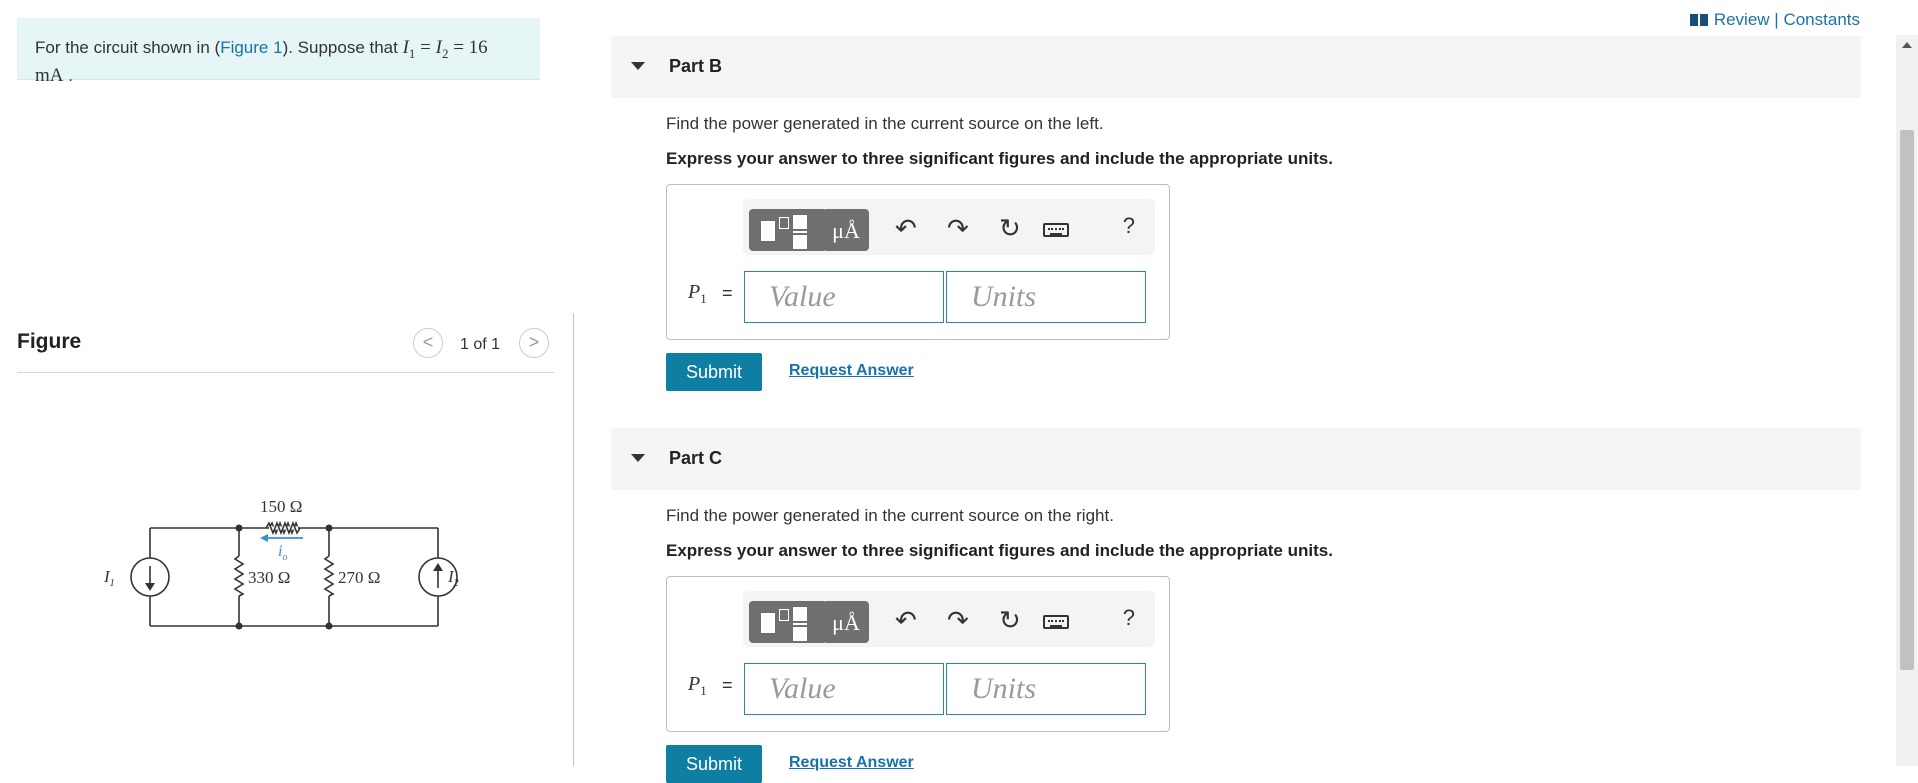 This screenshot has width=1918, height=783. Describe the element at coordinates (281, 563) in the screenshot. I see `circuit-diagram: 150 Ω 330 Ω 270 Ω I1 I2 io` at that location.